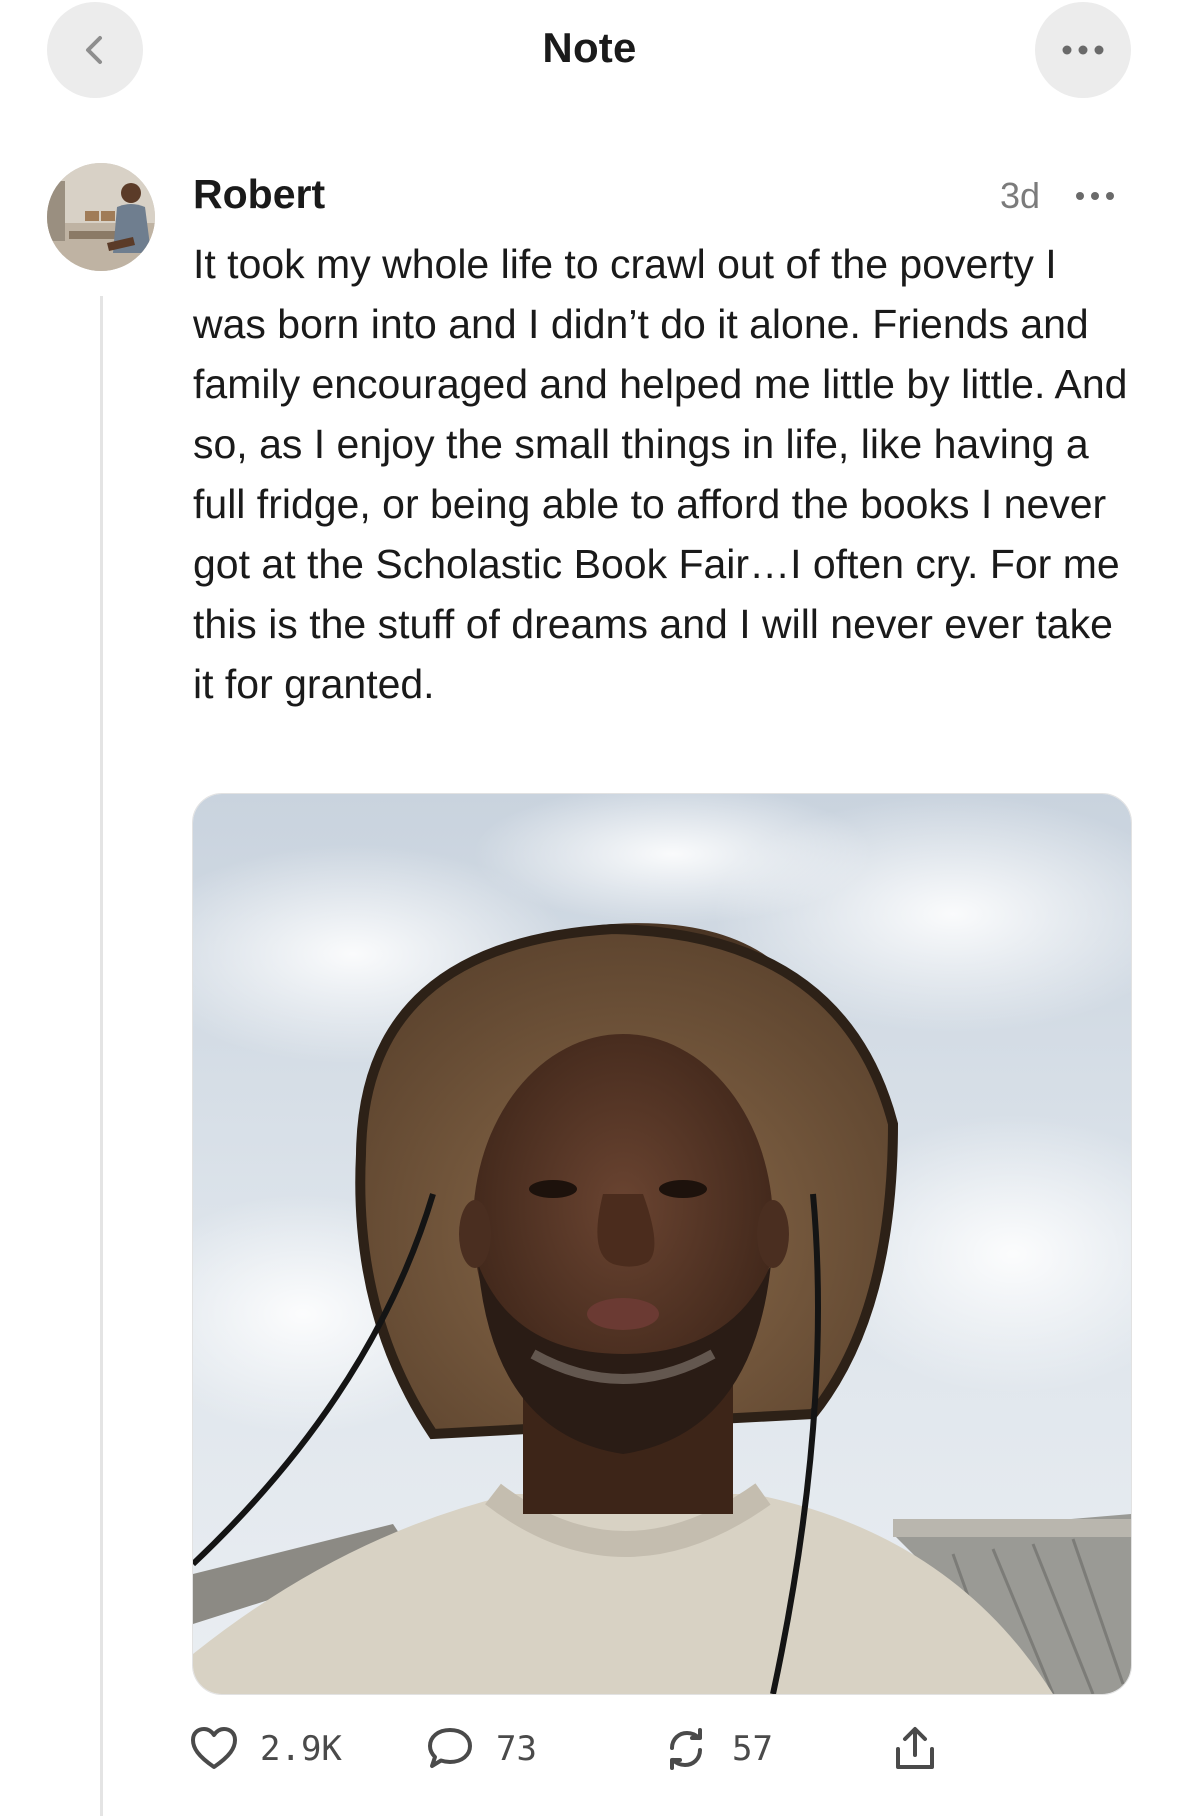 Image resolution: width=1179 pixels, height=1816 pixels. I want to click on author-name: Robert, so click(259, 194).